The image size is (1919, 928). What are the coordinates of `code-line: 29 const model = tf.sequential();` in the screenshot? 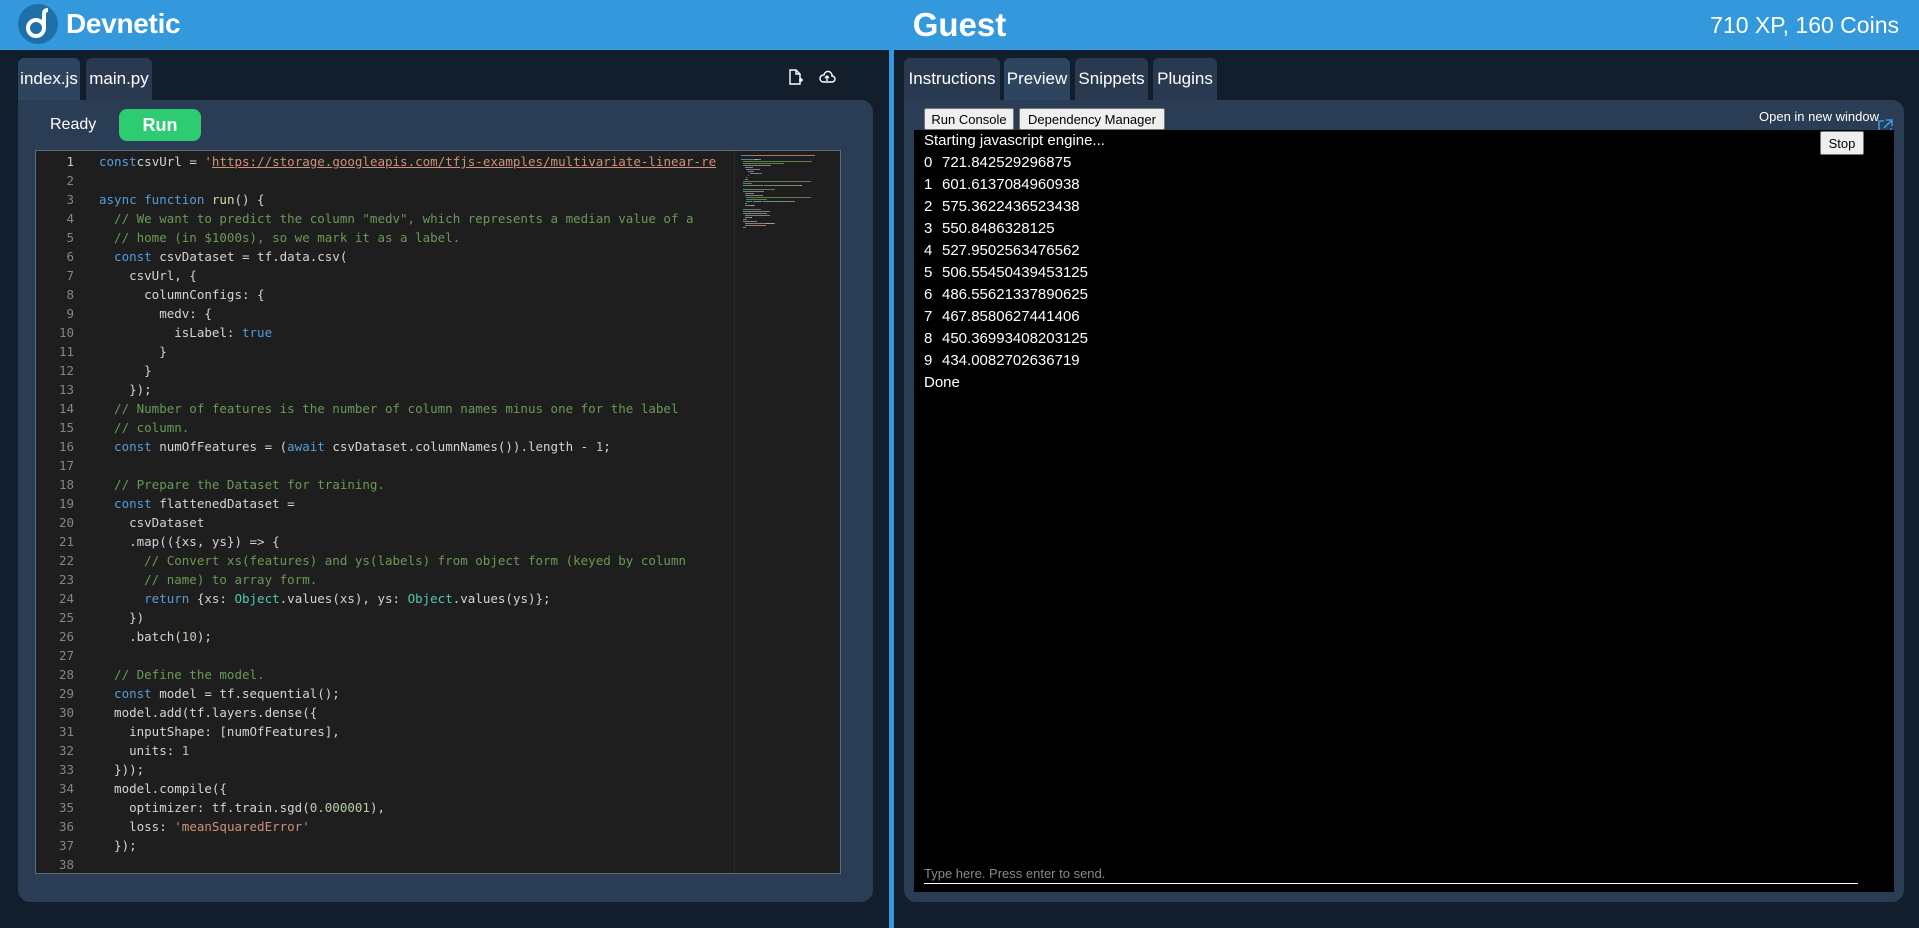 It's located at (386, 693).